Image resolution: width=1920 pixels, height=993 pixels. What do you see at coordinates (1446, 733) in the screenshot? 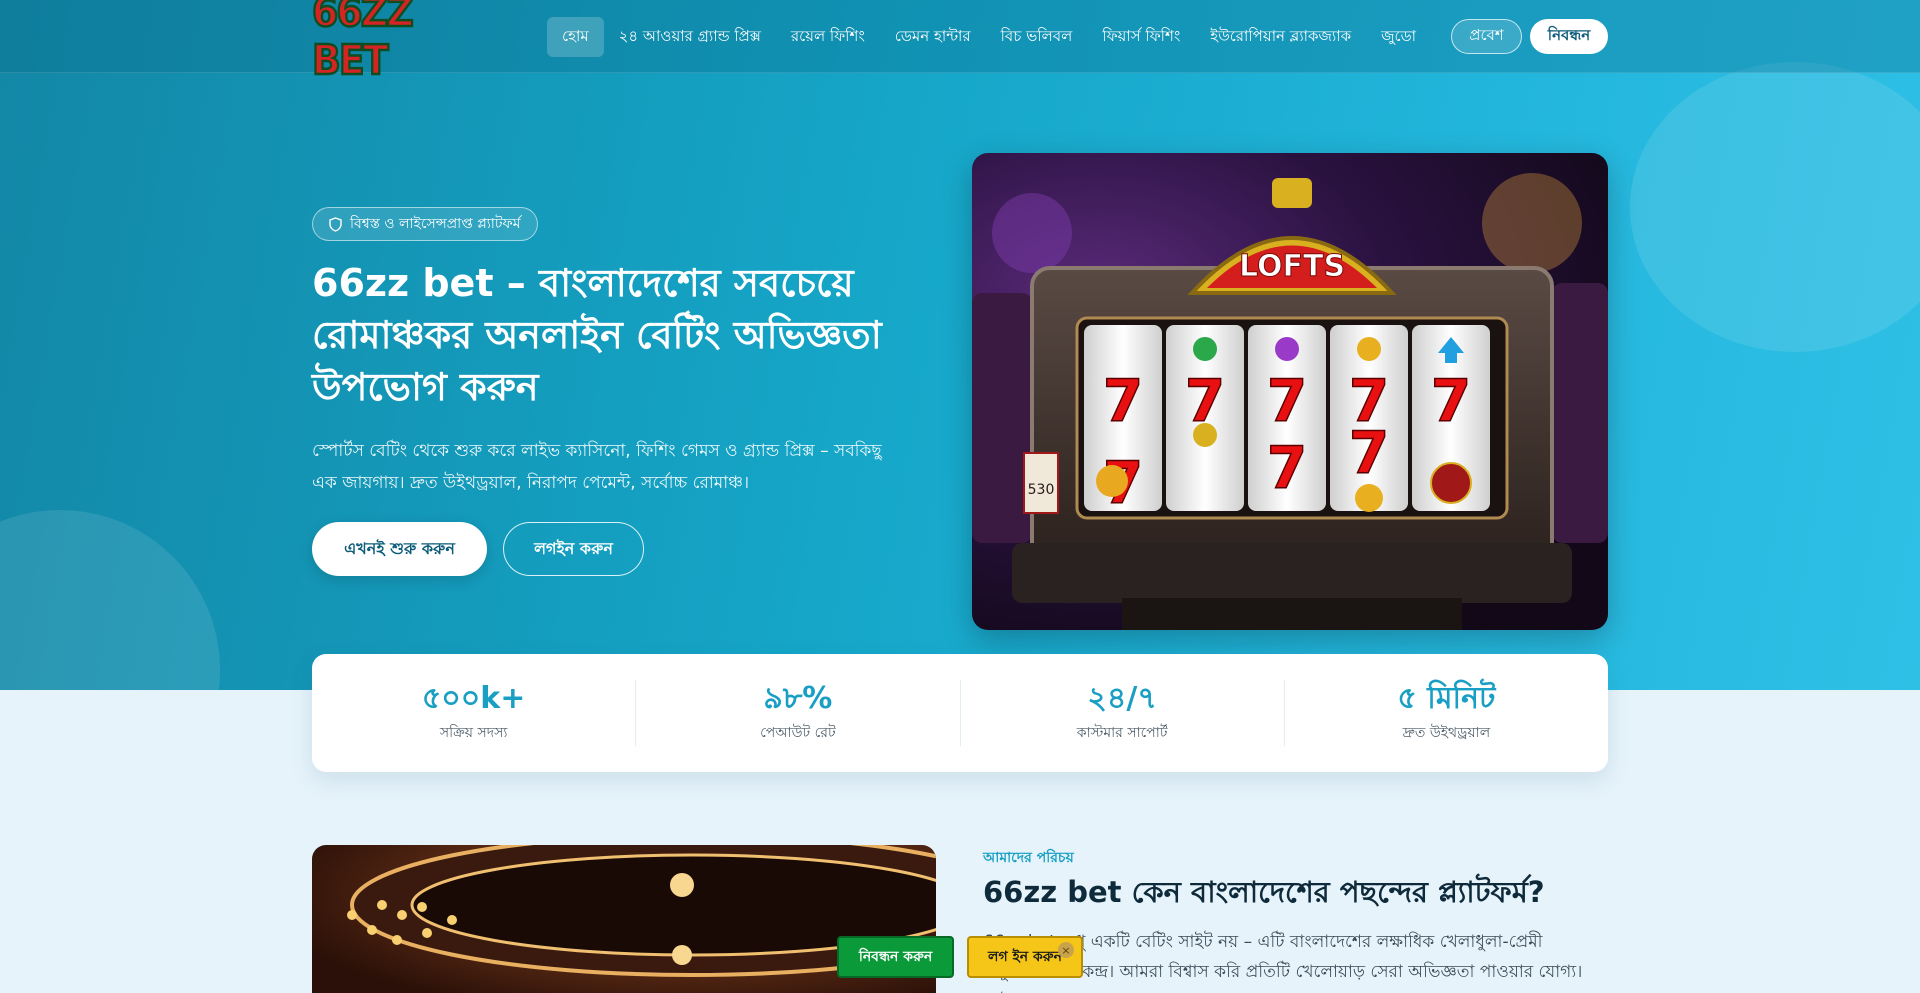
I see `stat-label: দ্রুত উইথড্রয়াল` at bounding box center [1446, 733].